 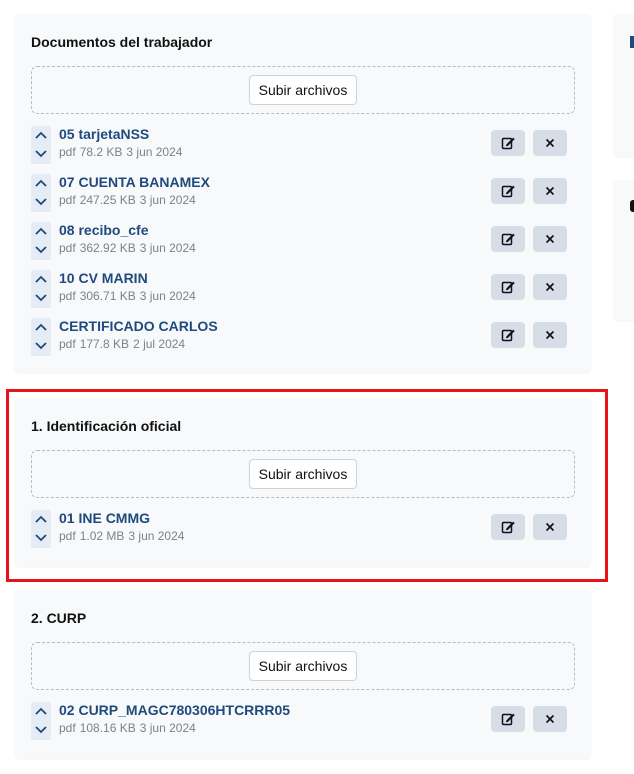 What do you see at coordinates (106, 426) in the screenshot?
I see `card-title: 1. Identificación oficial` at bounding box center [106, 426].